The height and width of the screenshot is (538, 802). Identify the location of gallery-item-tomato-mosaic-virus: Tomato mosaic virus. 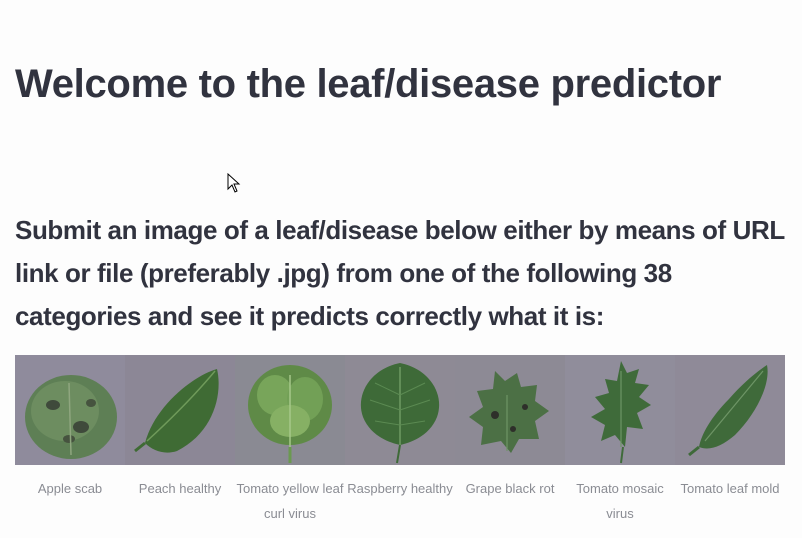
(620, 440).